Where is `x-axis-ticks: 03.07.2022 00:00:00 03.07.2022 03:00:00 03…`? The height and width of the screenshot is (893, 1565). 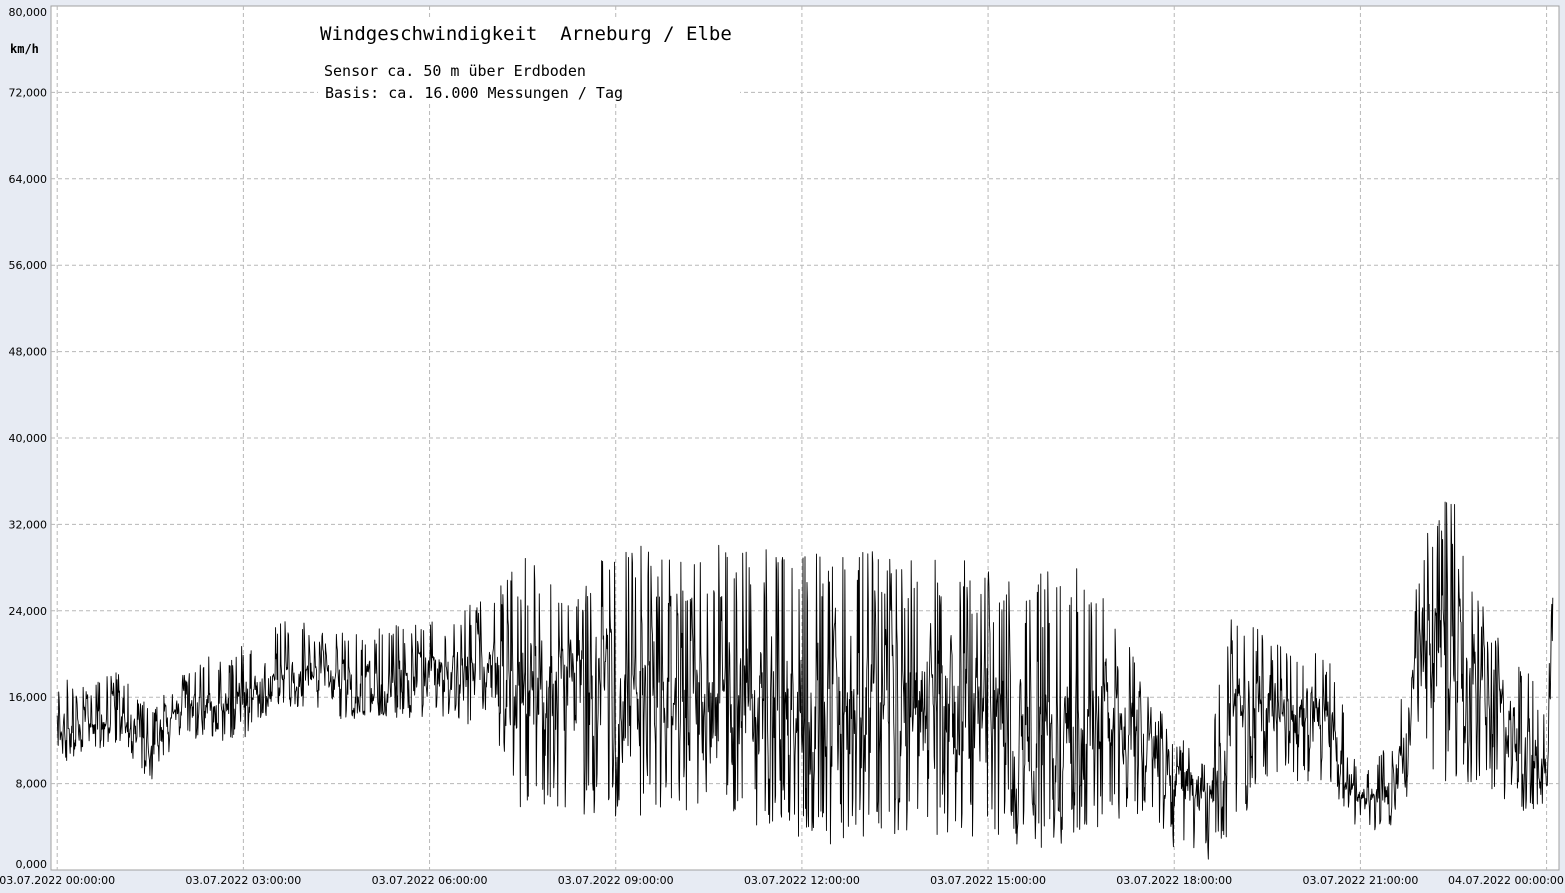
x-axis-ticks: 03.07.2022 00:00:00 03.07.2022 03:00:00 03… is located at coordinates (782, 880).